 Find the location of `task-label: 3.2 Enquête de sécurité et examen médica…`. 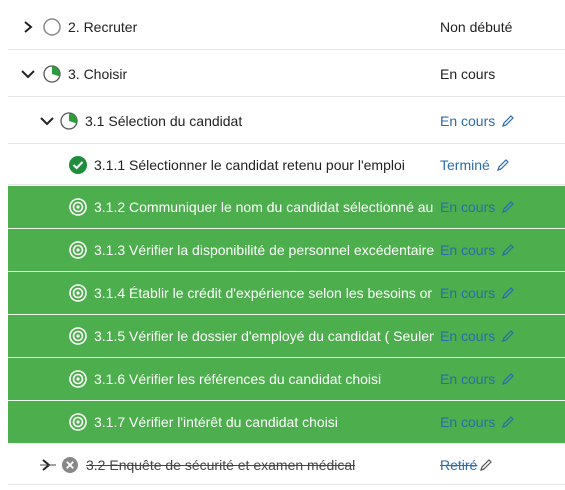

task-label: 3.2 Enquête de sécurité et examen médica… is located at coordinates (221, 464).